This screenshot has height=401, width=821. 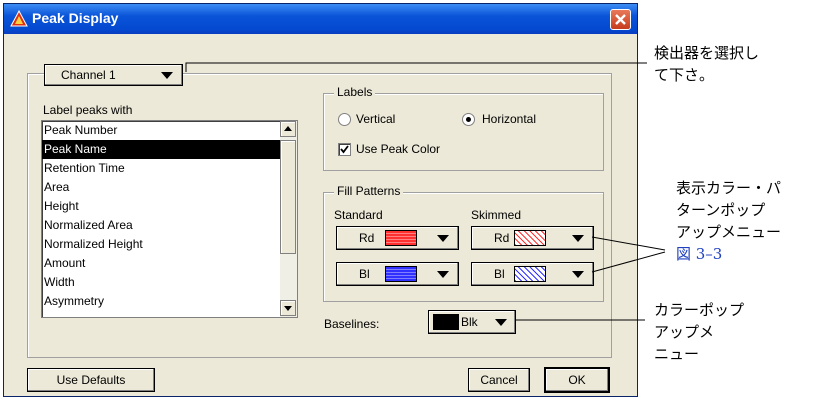 What do you see at coordinates (729, 188) in the screenshot?
I see `color-pattern-annotation-line-1: 表示カラー・パ` at bounding box center [729, 188].